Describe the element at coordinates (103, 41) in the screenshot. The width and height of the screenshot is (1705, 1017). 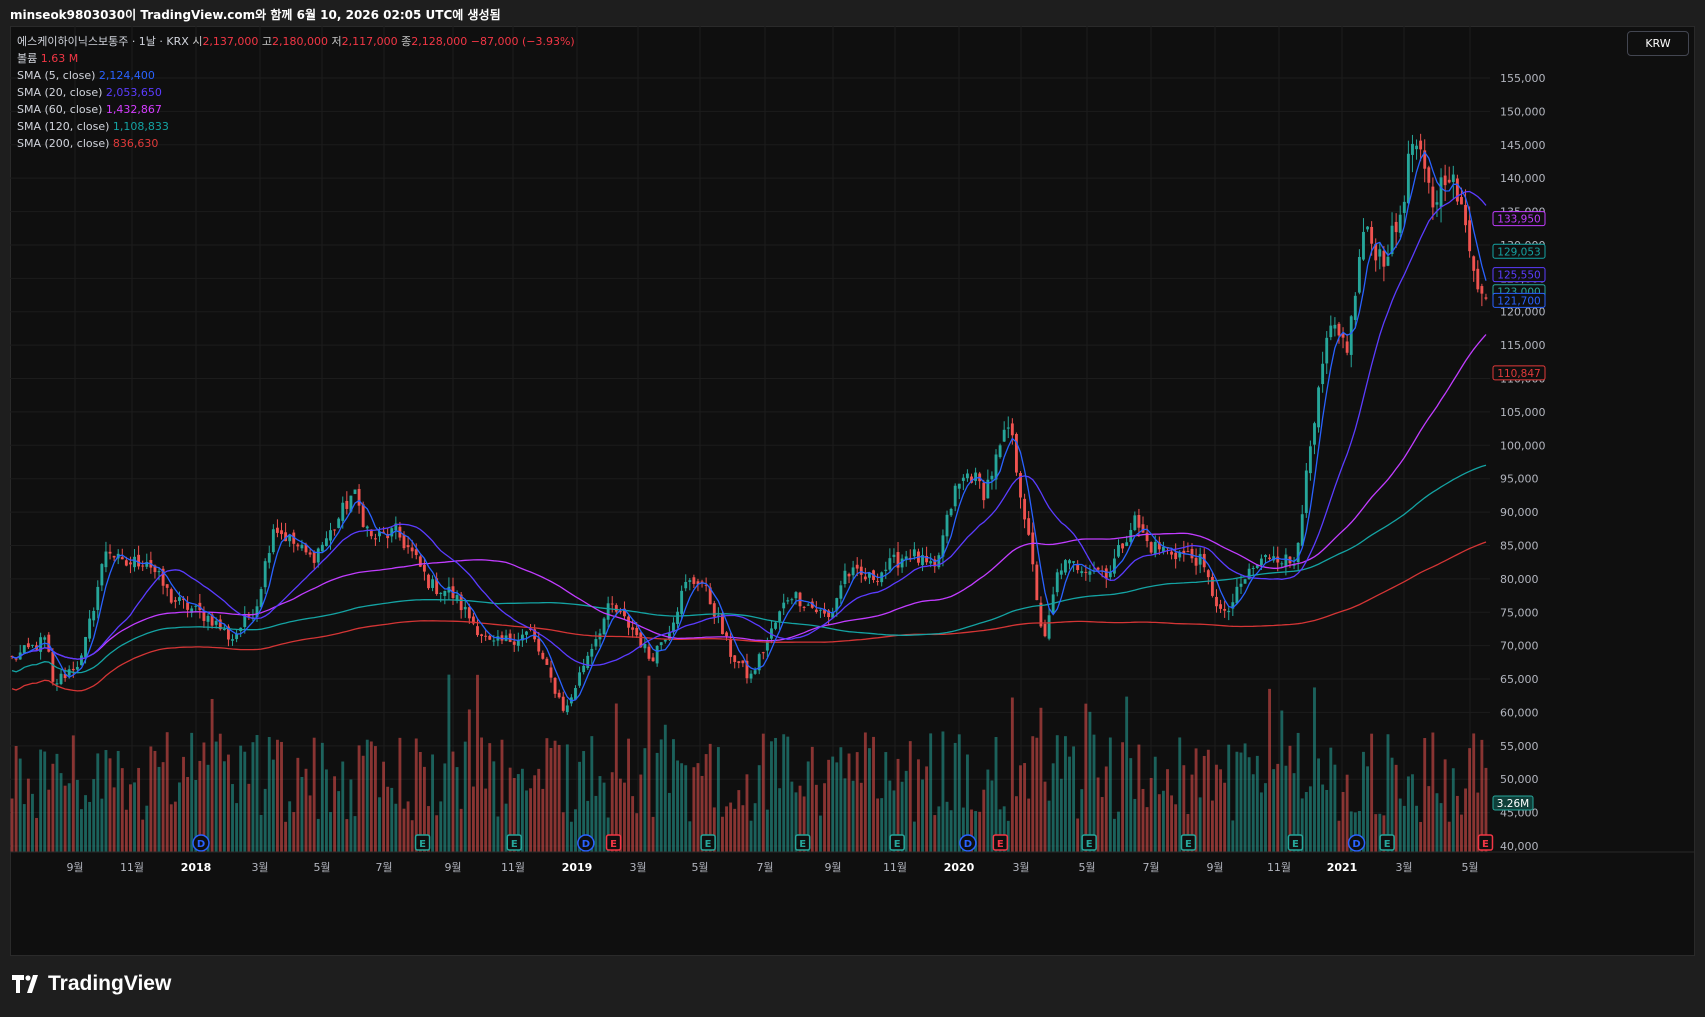
I see `symbol-title: 에스케이하이닉스보통주 · 1날 · KRX` at that location.